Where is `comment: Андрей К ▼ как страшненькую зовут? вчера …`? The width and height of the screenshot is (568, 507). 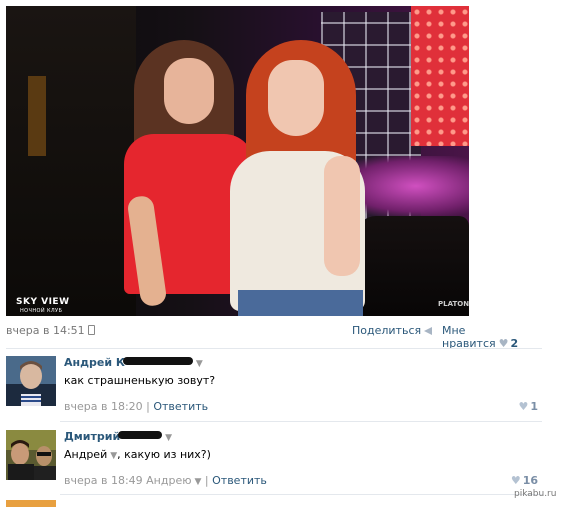
comment: Андрей К ▼ как страшненькую зовут? вчера … is located at coordinates (274, 386).